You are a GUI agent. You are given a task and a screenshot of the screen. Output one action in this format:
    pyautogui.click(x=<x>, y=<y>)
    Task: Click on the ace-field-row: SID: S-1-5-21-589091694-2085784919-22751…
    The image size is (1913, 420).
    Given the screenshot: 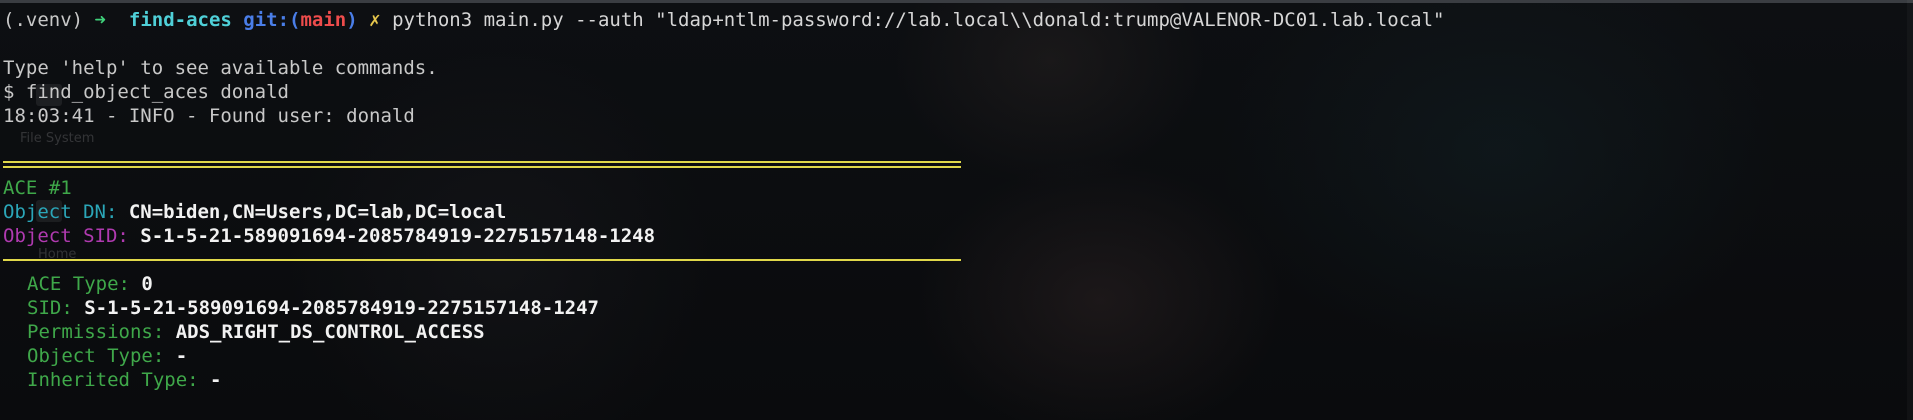 What is the action you would take?
    pyautogui.click(x=313, y=308)
    